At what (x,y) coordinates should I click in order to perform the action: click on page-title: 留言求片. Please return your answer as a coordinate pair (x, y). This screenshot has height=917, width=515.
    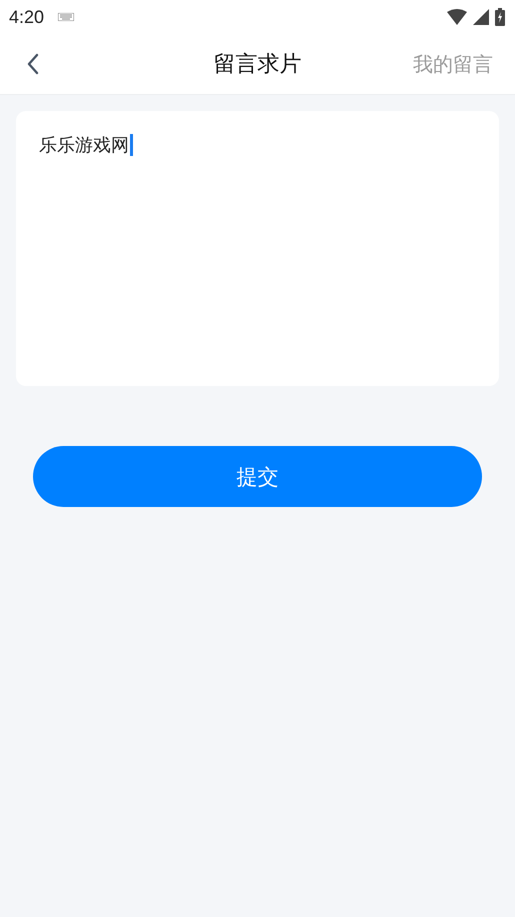
    Looking at the image, I should click on (258, 65).